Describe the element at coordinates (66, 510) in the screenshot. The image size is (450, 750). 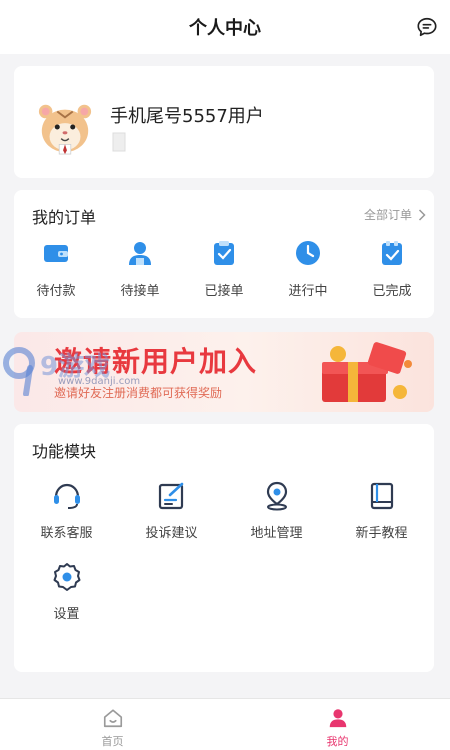
I see `module-customer-service: 联系客服` at that location.